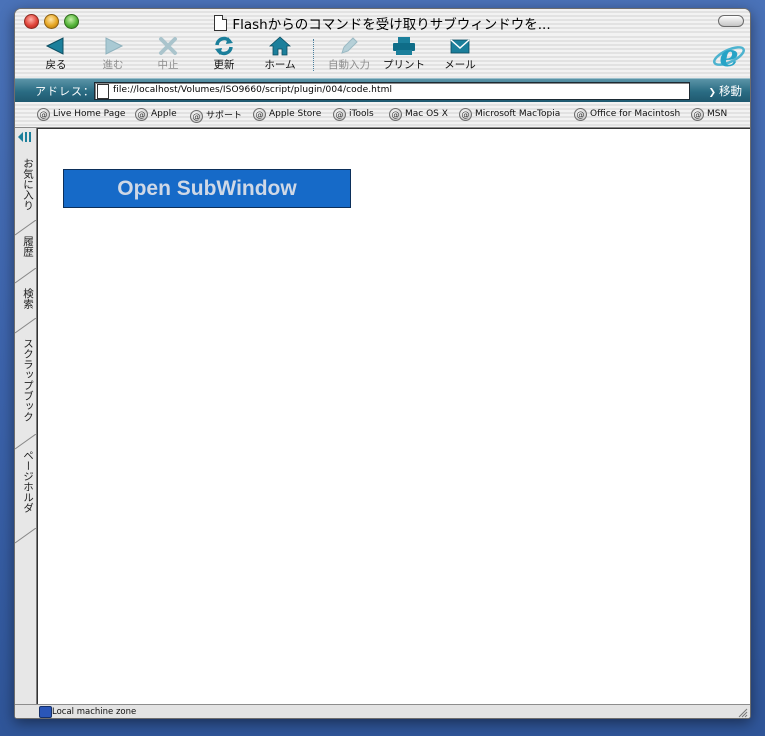  I want to click on sidebar-tab-favorites: お気に入り, so click(25, 188).